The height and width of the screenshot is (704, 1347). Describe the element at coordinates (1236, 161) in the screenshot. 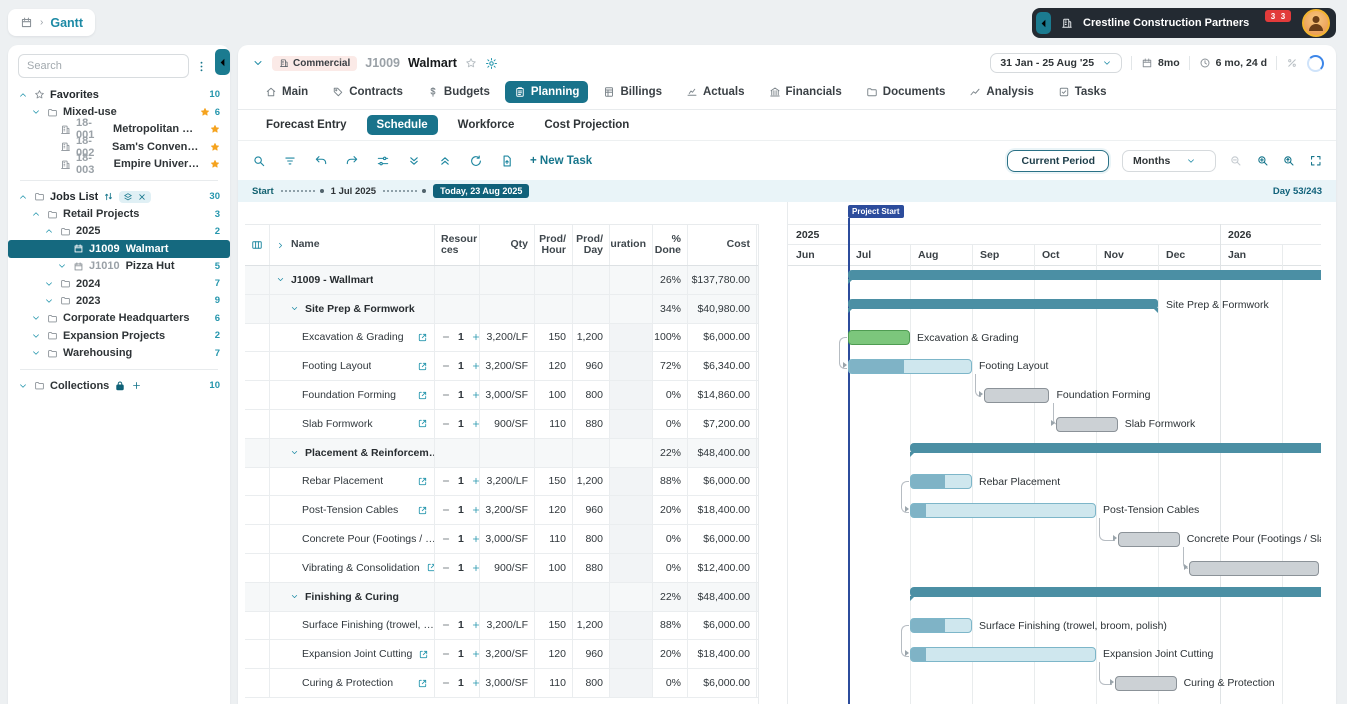

I see `zoom-out-icon` at that location.